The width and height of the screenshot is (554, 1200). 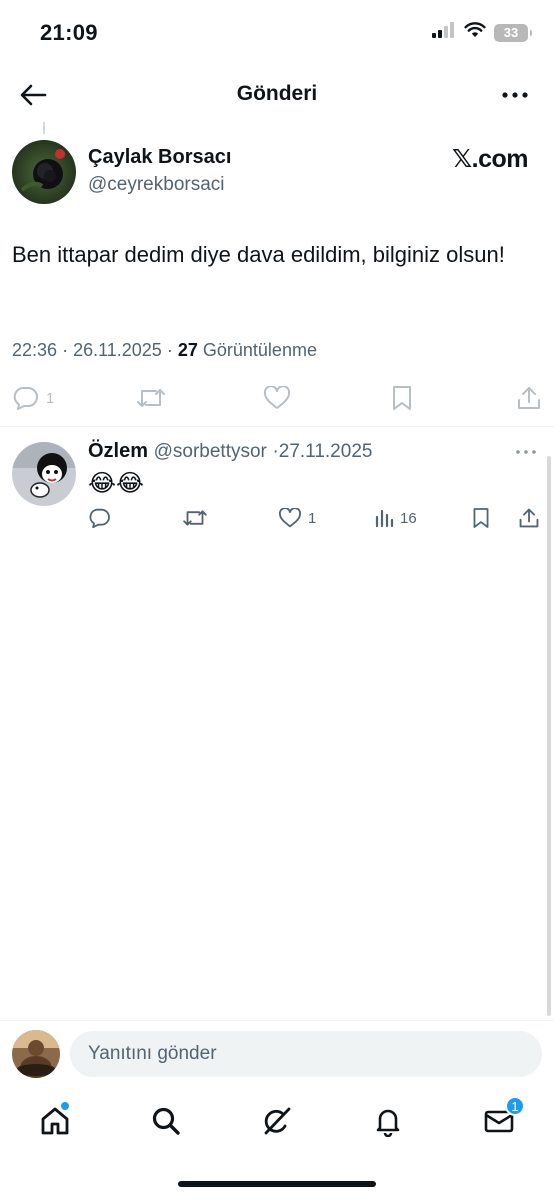 I want to click on reply-bookmark-button, so click(x=481, y=518).